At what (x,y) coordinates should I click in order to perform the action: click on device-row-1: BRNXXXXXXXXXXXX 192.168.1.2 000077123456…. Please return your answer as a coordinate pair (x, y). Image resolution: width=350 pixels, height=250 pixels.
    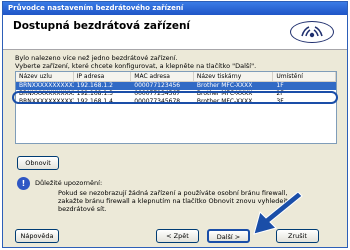
    Looking at the image, I should click on (176, 86).